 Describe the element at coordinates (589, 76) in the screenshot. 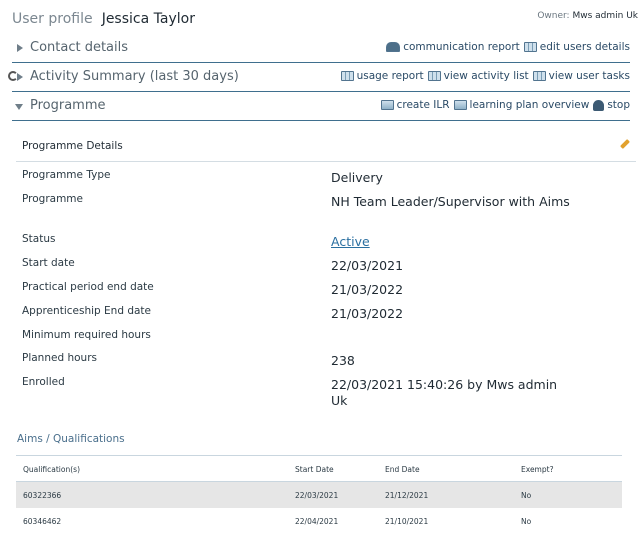

I see `view-user-tasks-label: view user tasks` at that location.